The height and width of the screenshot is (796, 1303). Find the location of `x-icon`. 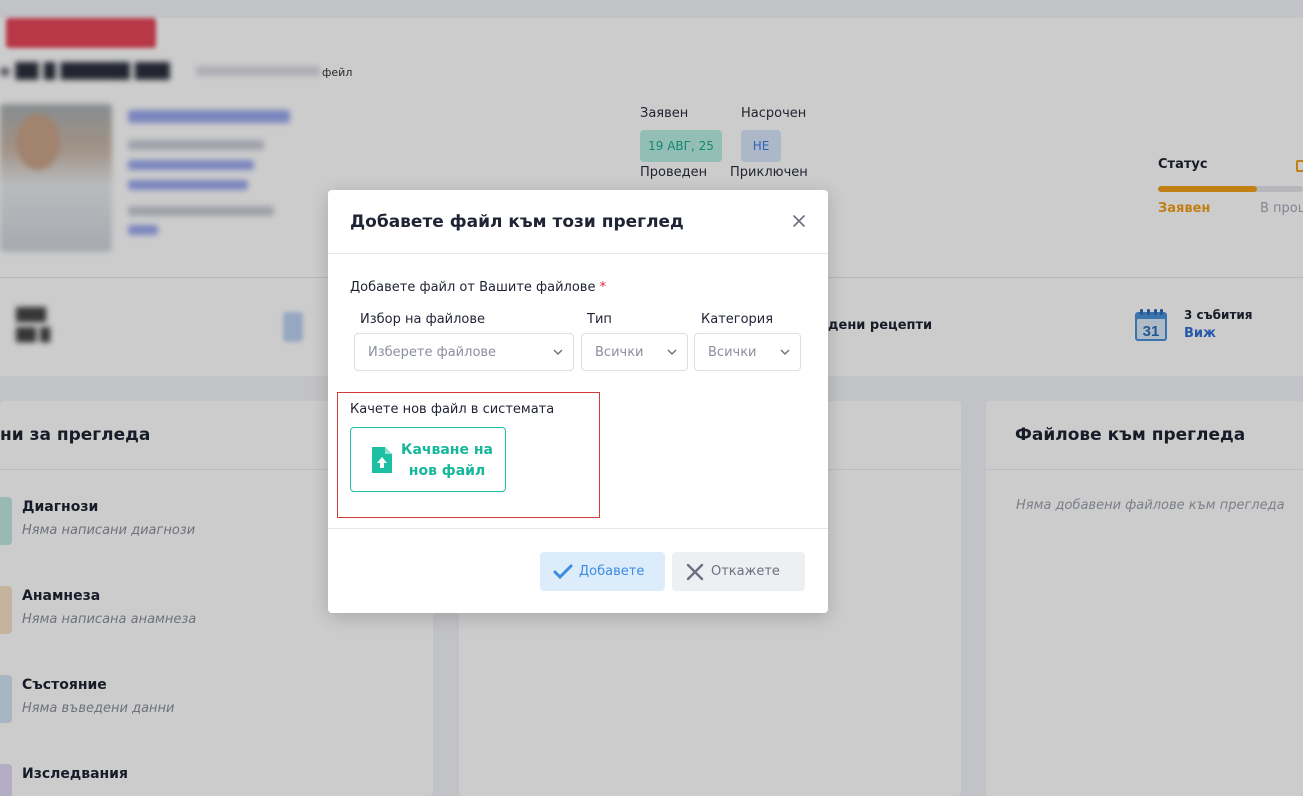

x-icon is located at coordinates (695, 571).